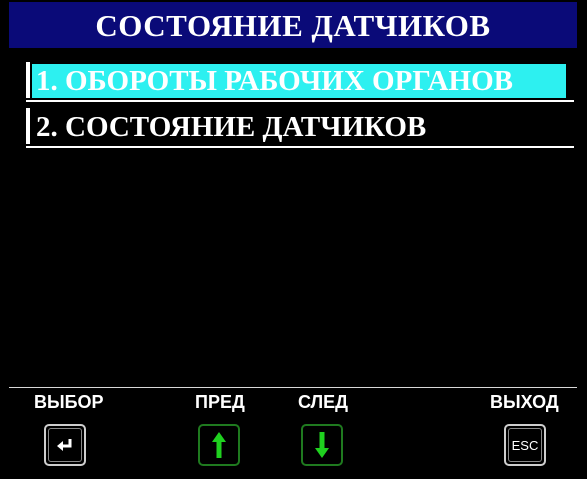 The height and width of the screenshot is (479, 587). I want to click on select-label: ВЫБОР, so click(69, 402).